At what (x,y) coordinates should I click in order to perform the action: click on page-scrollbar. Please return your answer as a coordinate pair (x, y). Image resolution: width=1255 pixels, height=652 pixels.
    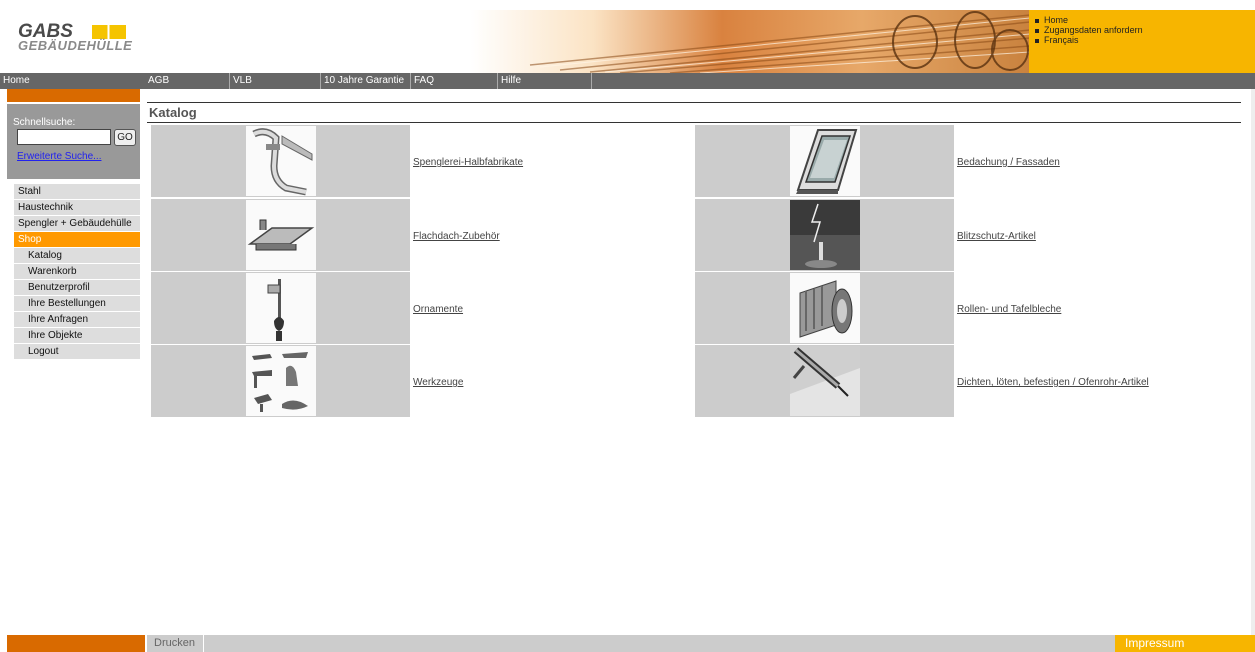
    Looking at the image, I should click on (1253, 362).